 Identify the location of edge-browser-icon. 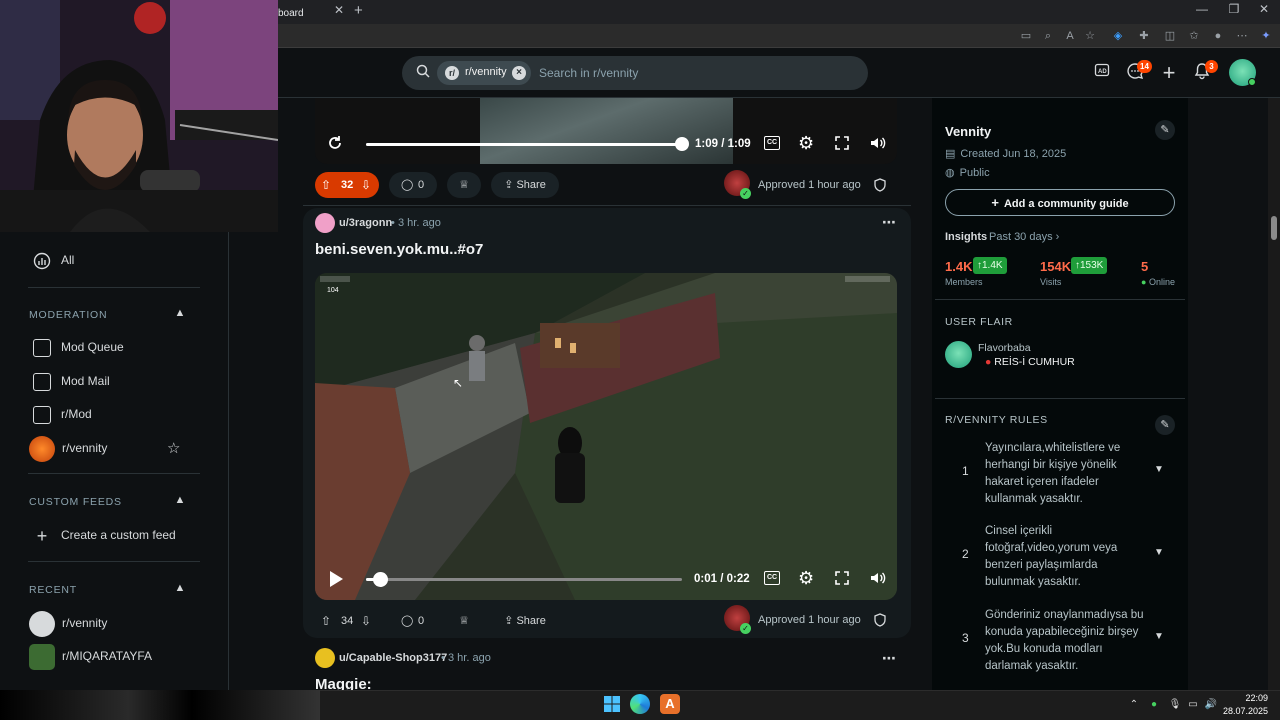
(640, 704).